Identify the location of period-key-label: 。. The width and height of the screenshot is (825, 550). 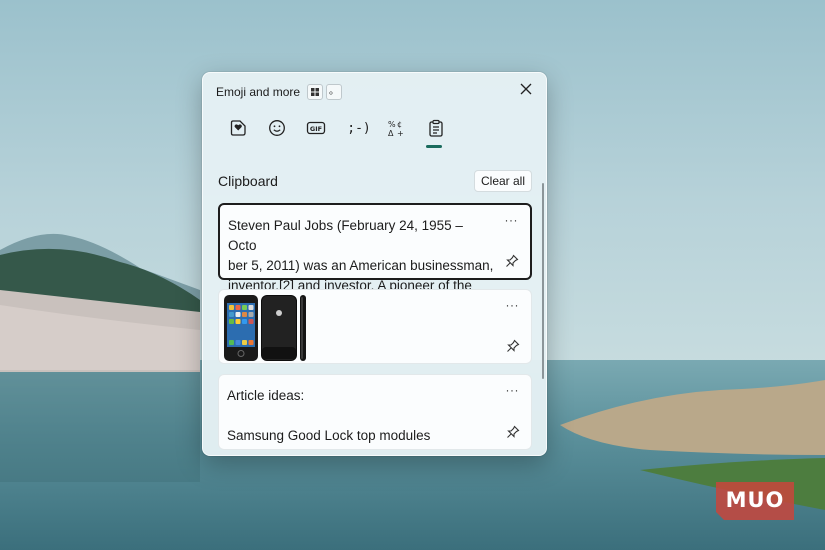
(334, 92).